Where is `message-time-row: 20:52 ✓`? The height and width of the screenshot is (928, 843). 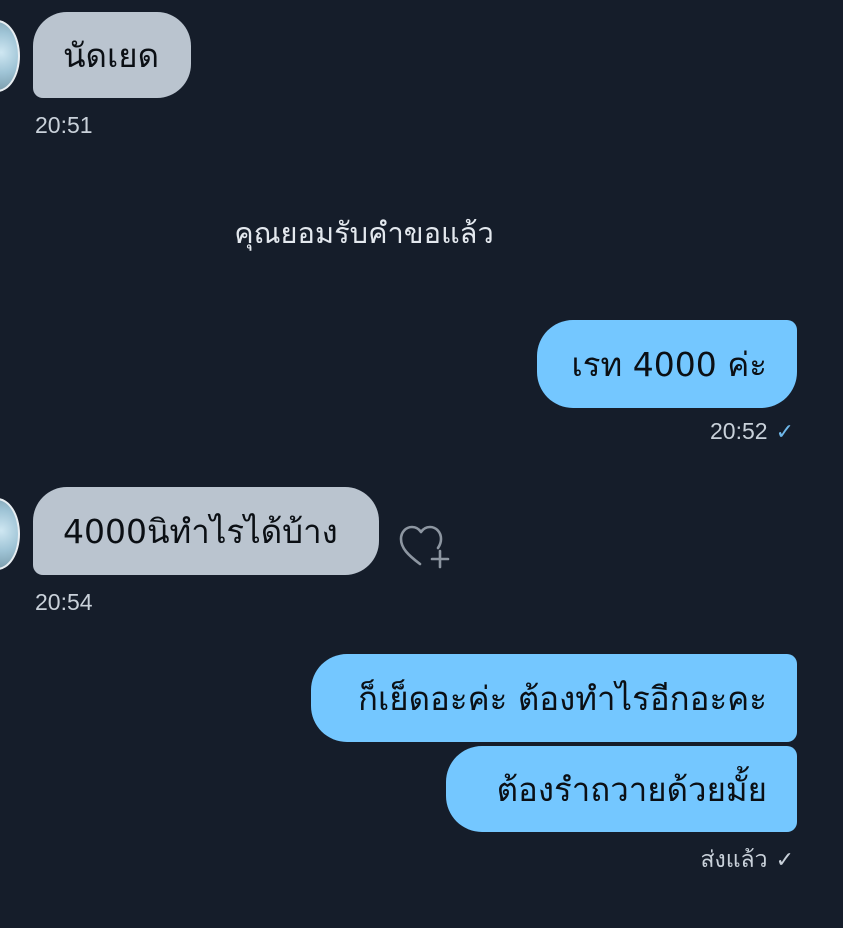
message-time-row: 20:52 ✓ is located at coordinates (717, 431).